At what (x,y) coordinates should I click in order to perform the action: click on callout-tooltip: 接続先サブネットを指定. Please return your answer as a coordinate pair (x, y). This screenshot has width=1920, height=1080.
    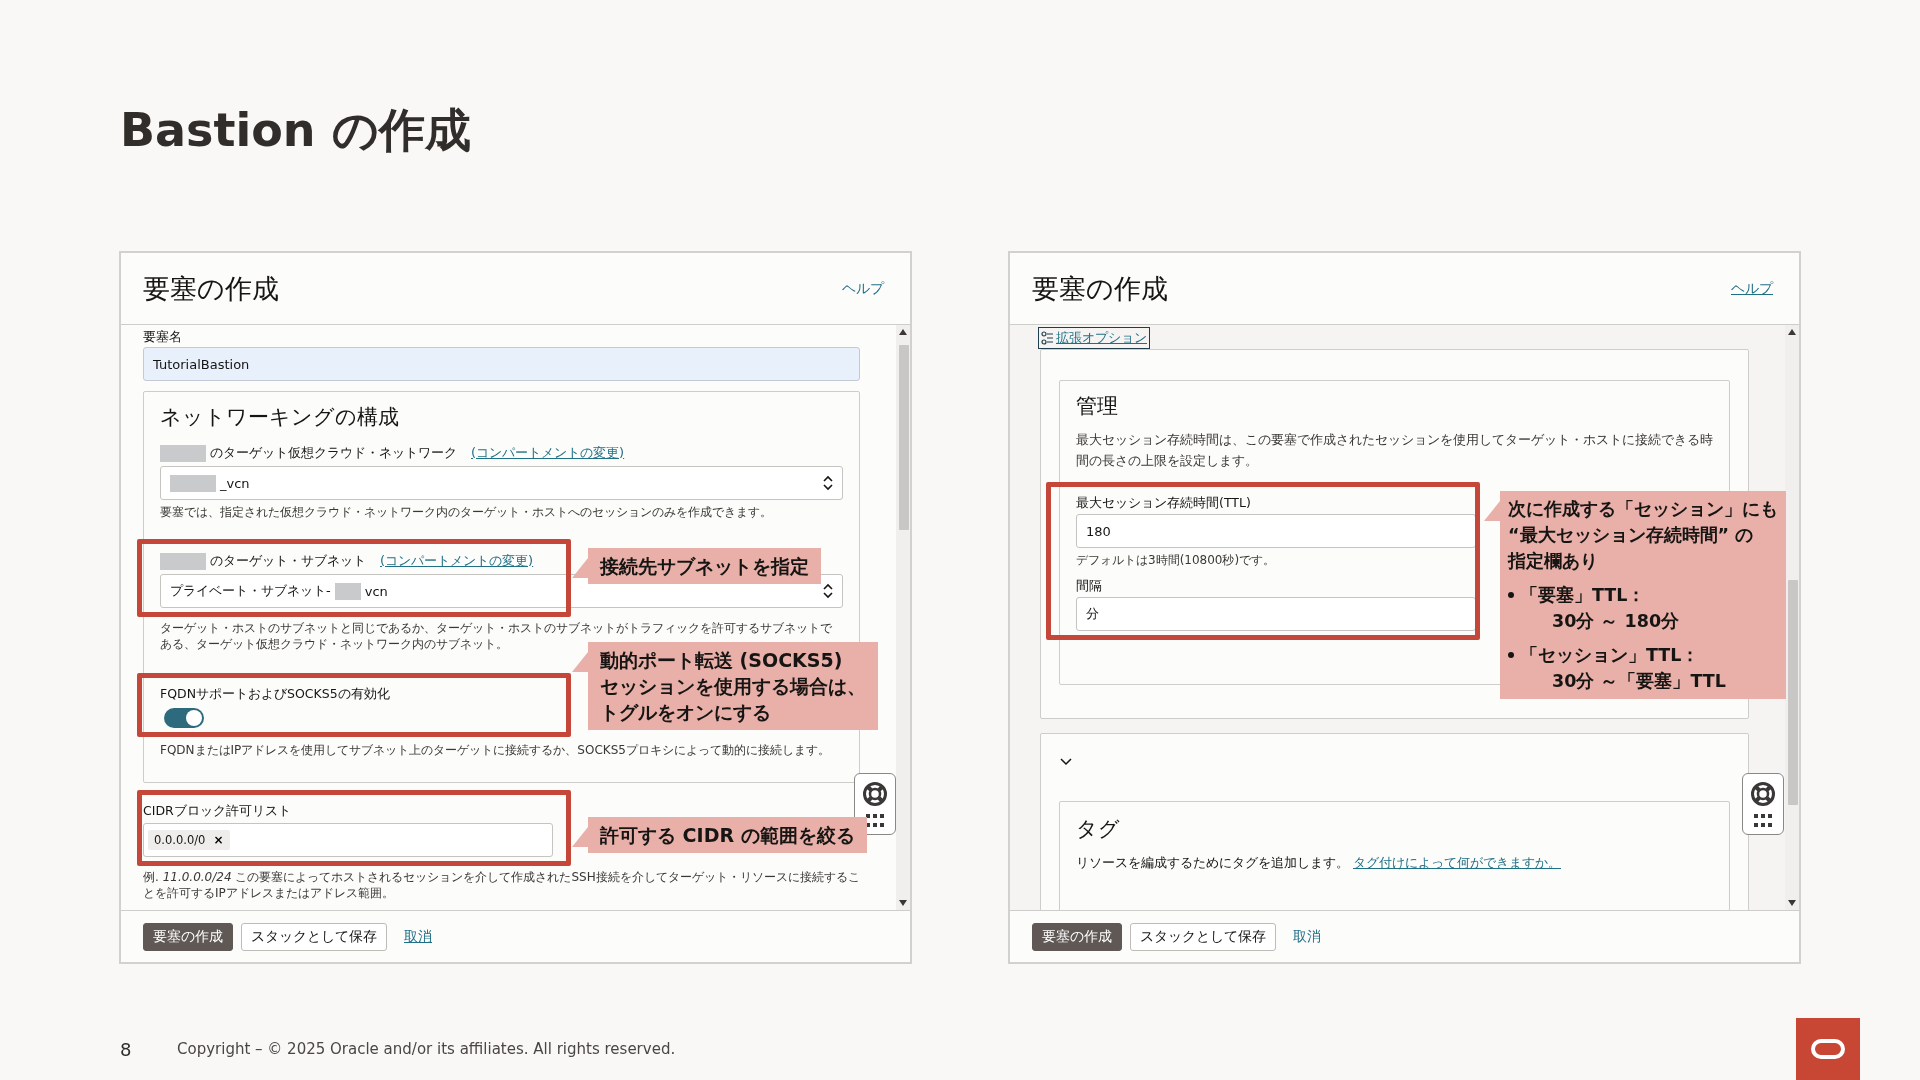
    Looking at the image, I should click on (696, 566).